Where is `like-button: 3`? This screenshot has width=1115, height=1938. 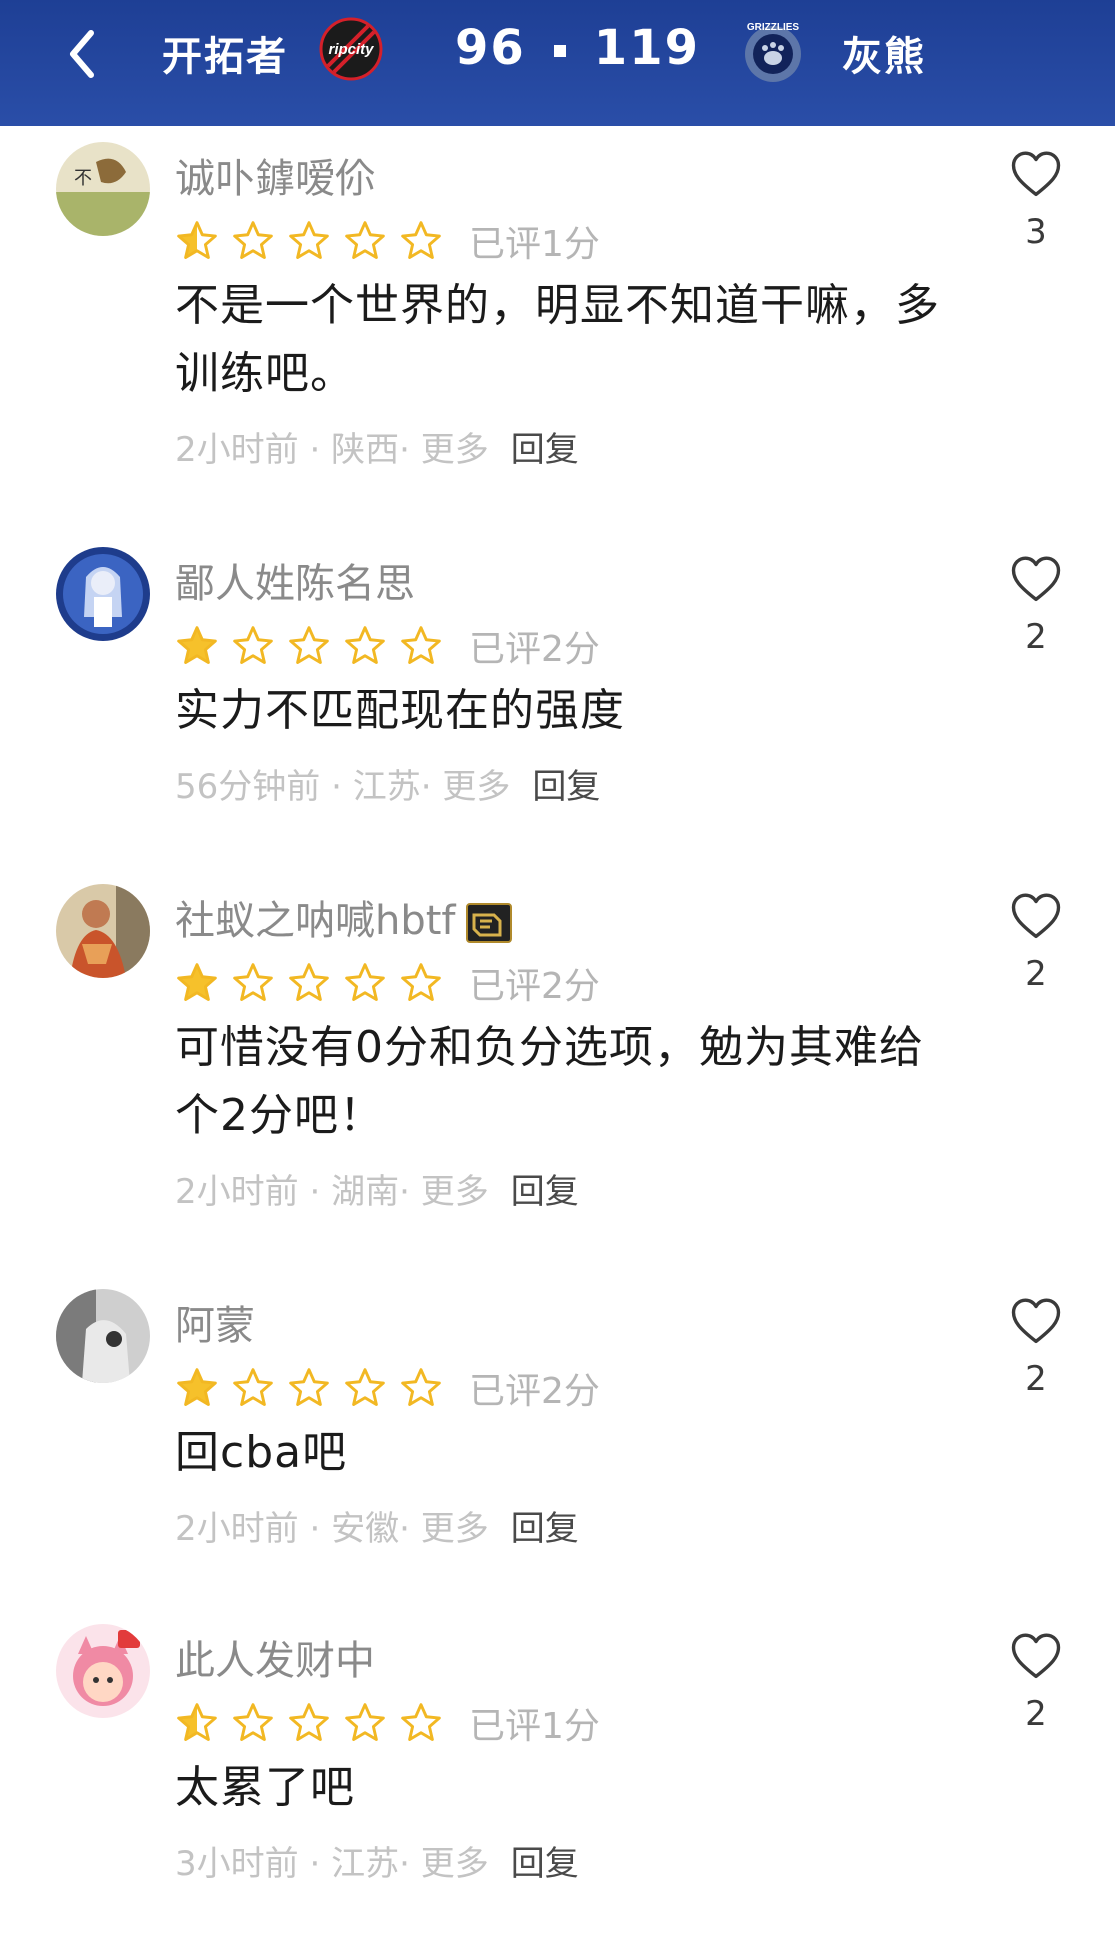
like-button: 3 is located at coordinates (1036, 200).